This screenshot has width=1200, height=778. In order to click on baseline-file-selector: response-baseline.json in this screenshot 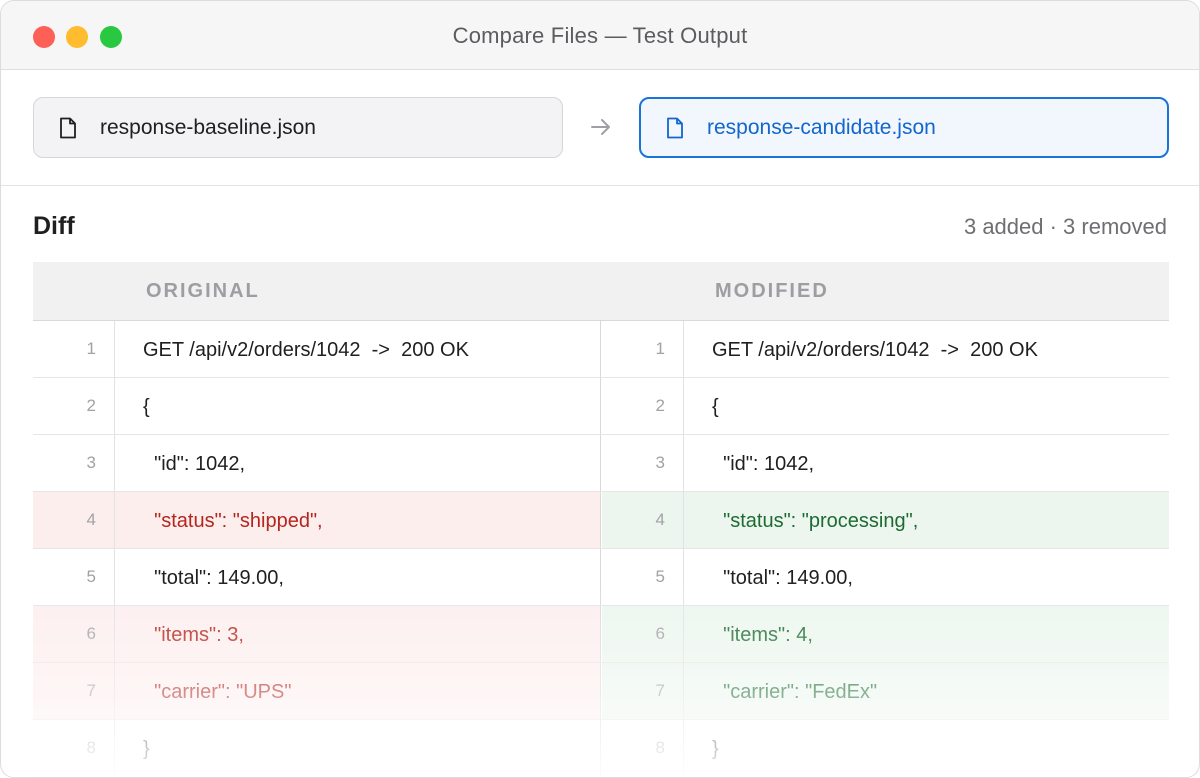, I will do `click(298, 127)`.